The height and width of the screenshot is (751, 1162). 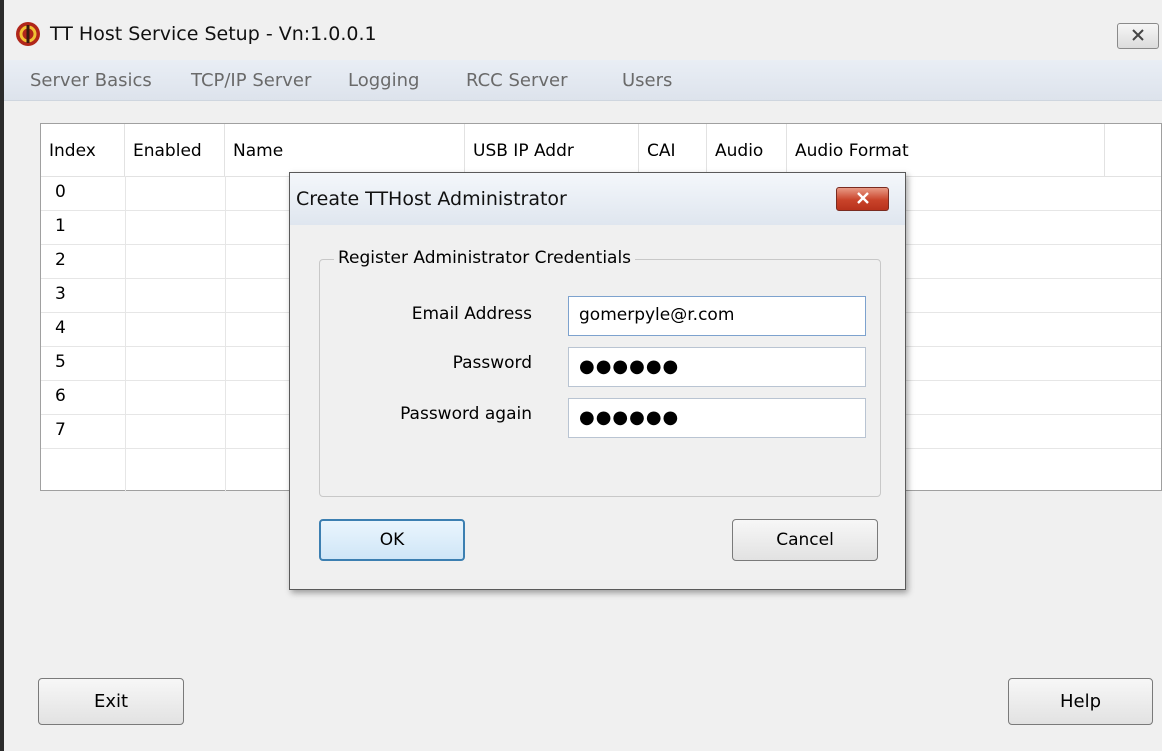 I want to click on window-title: TT Host Service Setup - Vn:1.0.0.1, so click(x=213, y=34).